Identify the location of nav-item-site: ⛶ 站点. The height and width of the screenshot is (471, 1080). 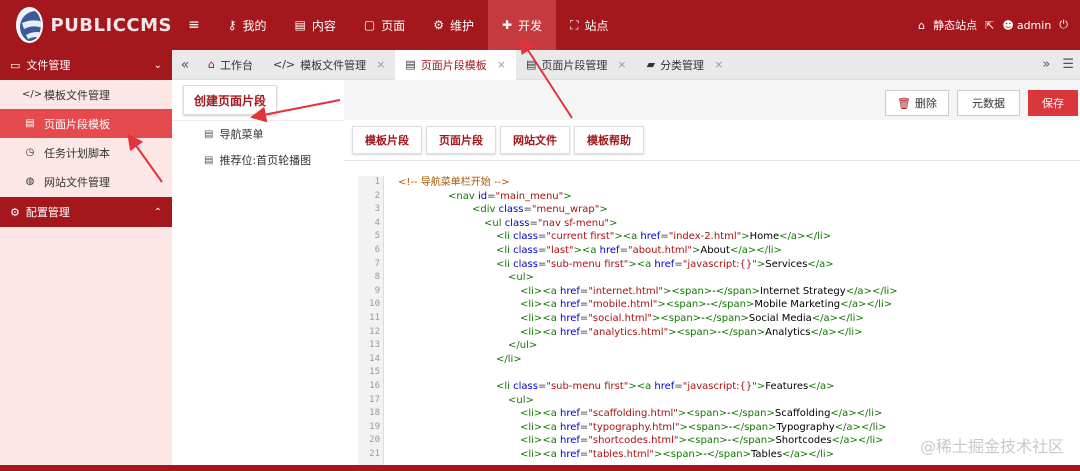
(589, 25).